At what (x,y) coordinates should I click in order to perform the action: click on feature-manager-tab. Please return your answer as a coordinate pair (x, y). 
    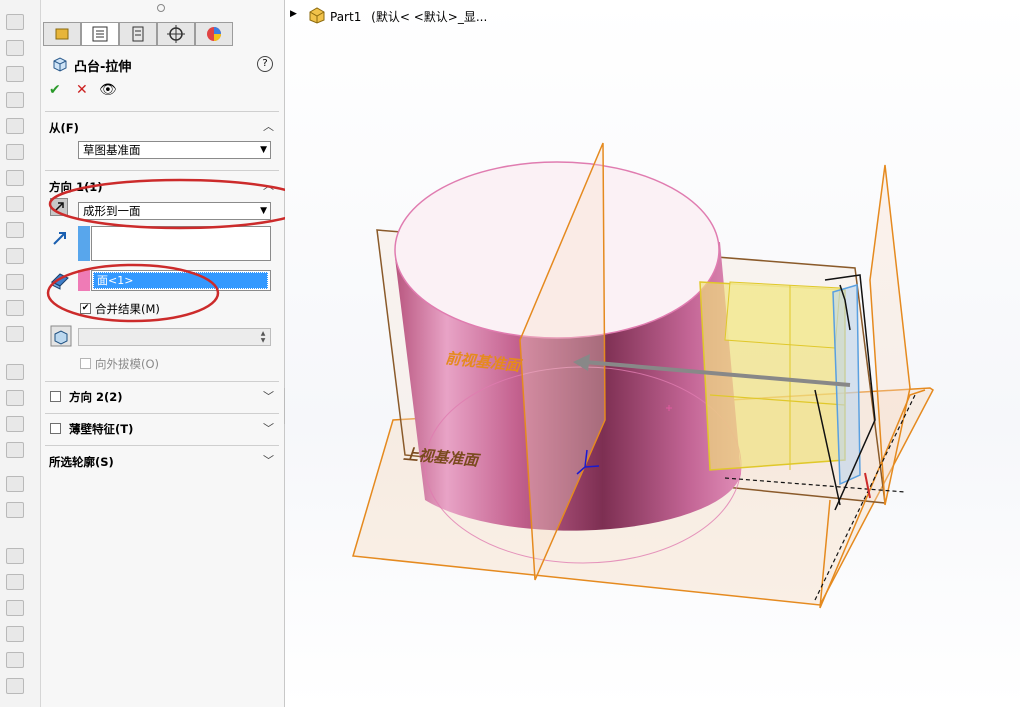
    Looking at the image, I should click on (62, 34).